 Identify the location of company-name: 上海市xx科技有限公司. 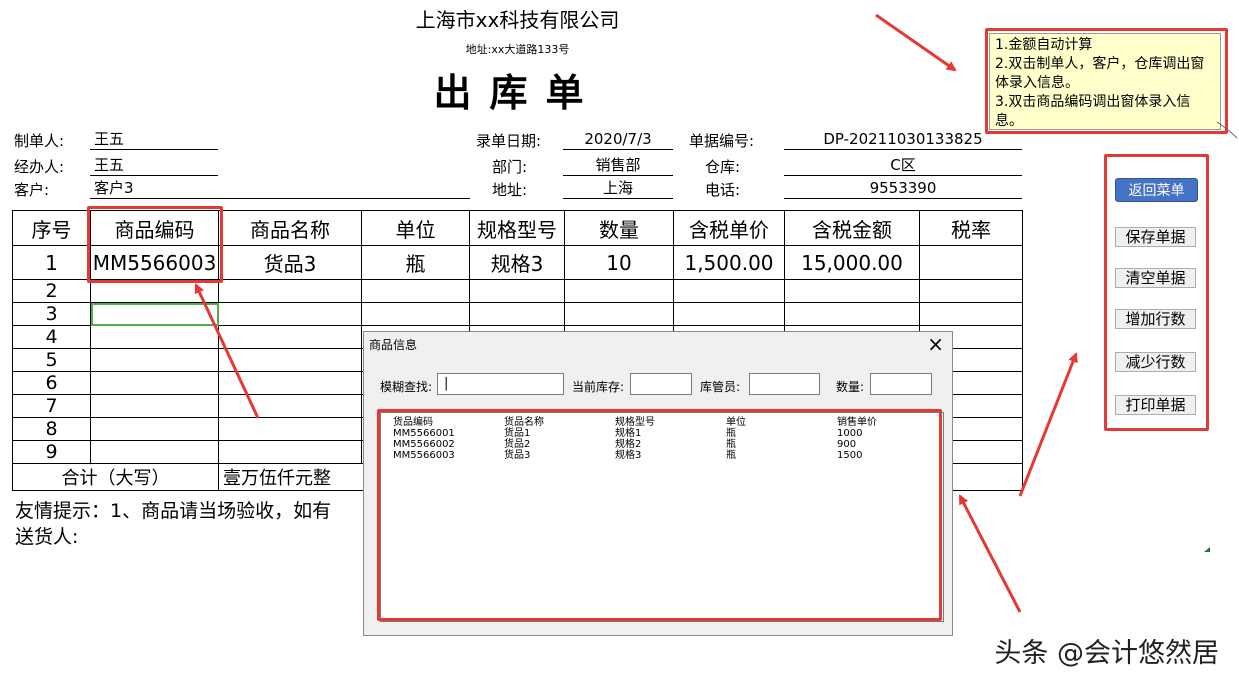
(517, 20).